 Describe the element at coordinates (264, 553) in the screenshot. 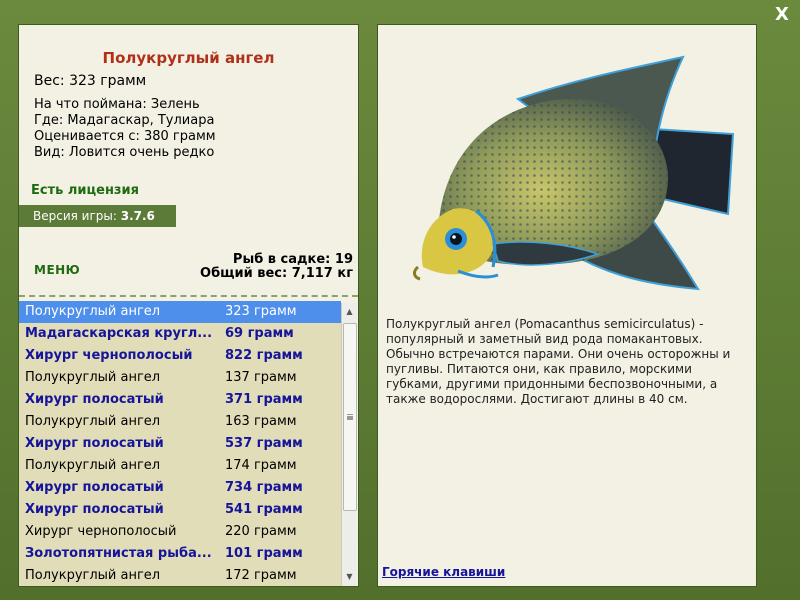

I see `list-item-weight: 101 грамм` at that location.